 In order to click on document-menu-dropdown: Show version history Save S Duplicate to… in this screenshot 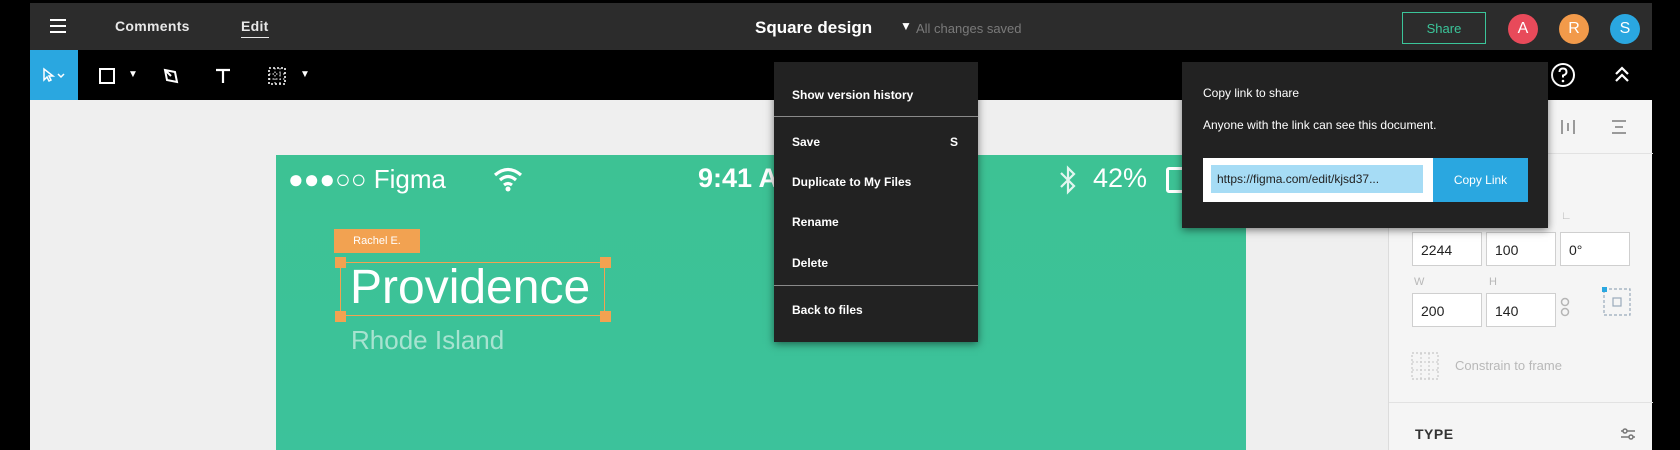, I will do `click(876, 202)`.